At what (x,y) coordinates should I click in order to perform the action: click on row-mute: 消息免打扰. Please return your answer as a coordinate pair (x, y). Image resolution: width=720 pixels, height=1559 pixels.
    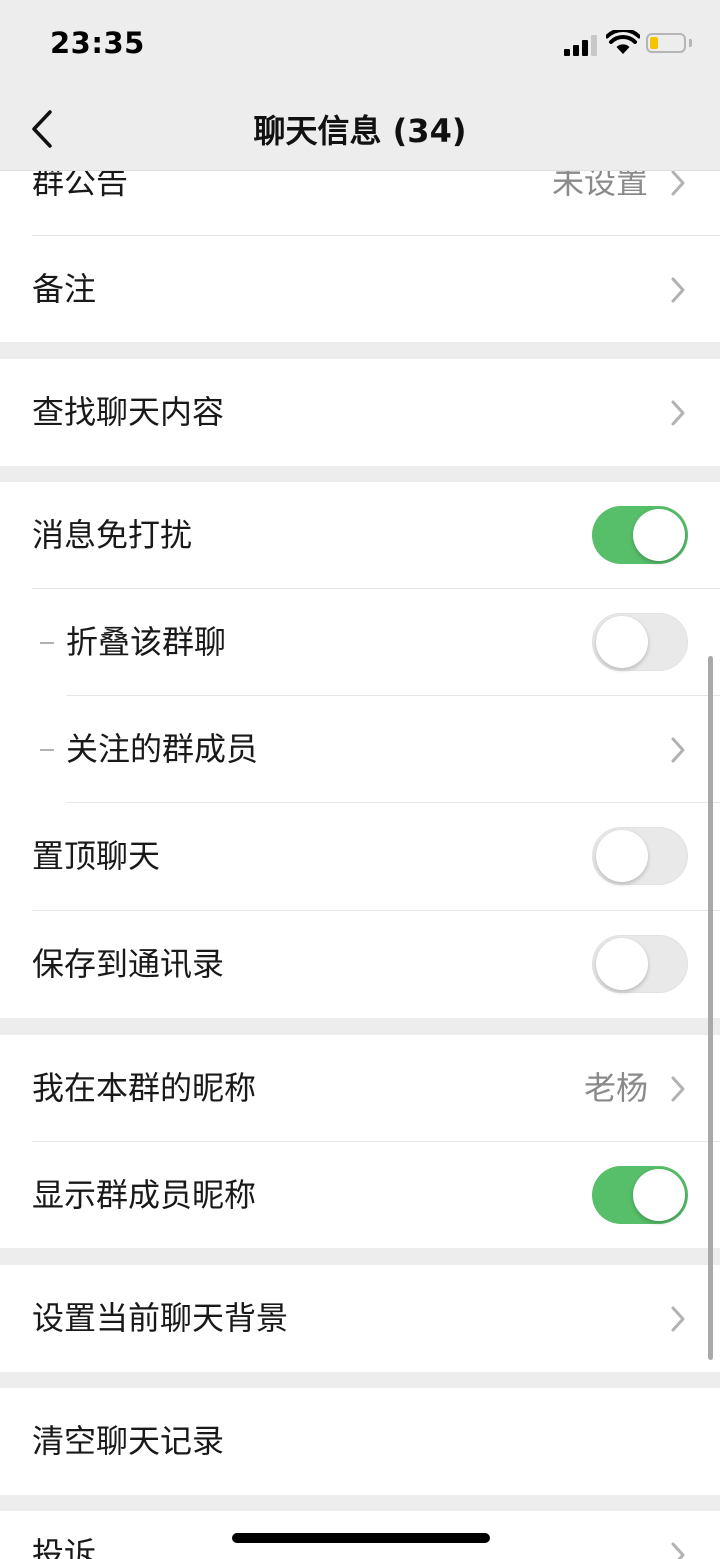
    Looking at the image, I should click on (360, 535).